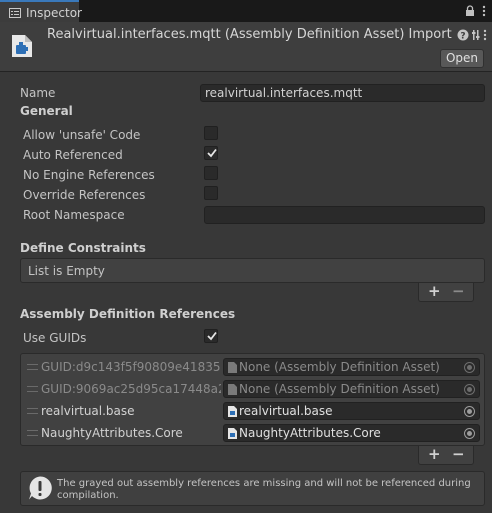 The height and width of the screenshot is (513, 492). Describe the element at coordinates (476, 35) in the screenshot. I see `settings-sliders-icon` at that location.